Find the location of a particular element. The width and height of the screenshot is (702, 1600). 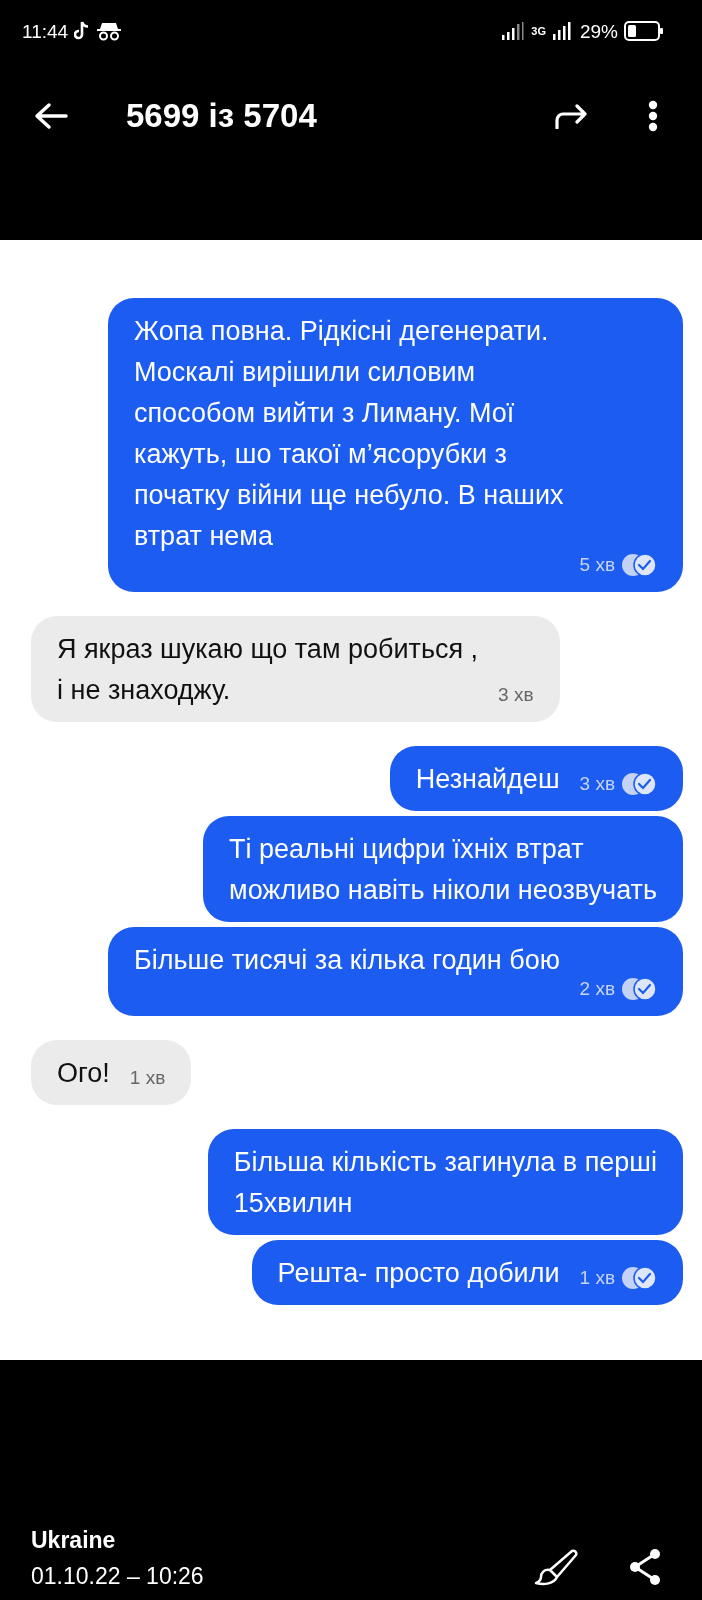

brush-icon is located at coordinates (556, 1567).